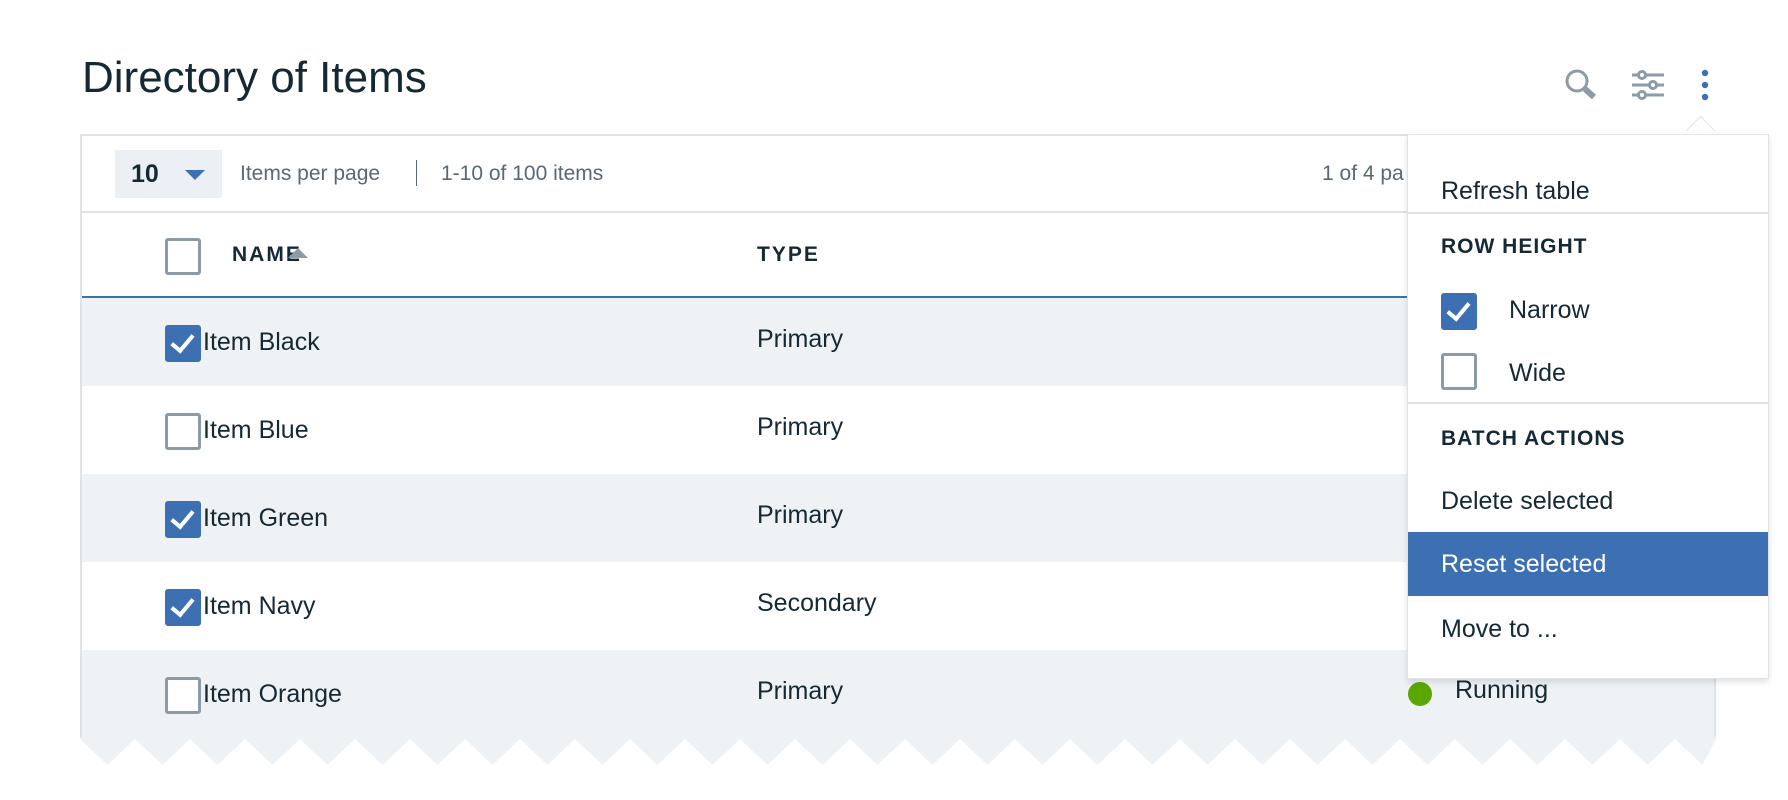 This screenshot has height=800, width=1788. Describe the element at coordinates (1420, 694) in the screenshot. I see `status-dot-icon` at that location.